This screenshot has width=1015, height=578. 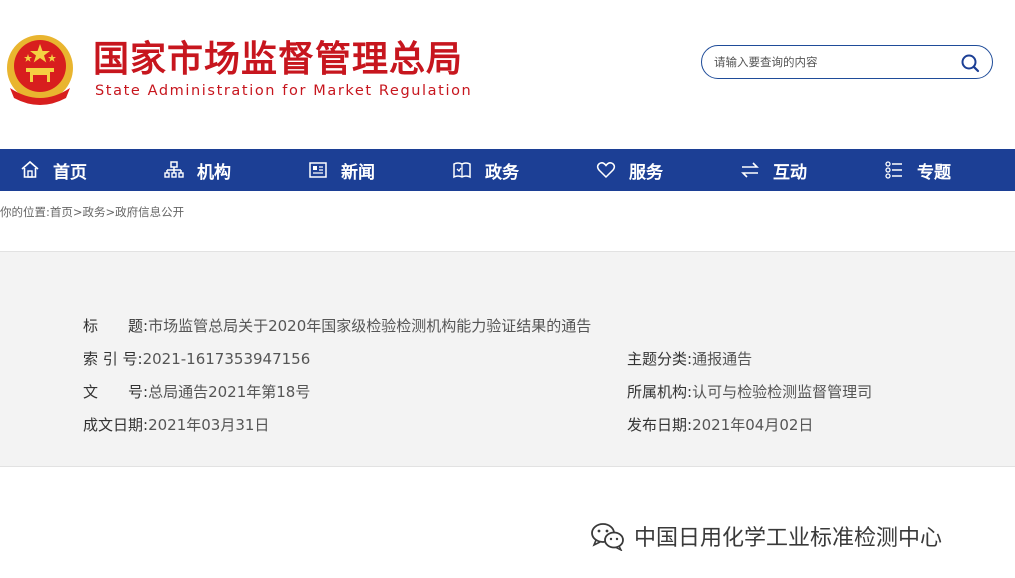 I want to click on search-box, so click(x=847, y=62).